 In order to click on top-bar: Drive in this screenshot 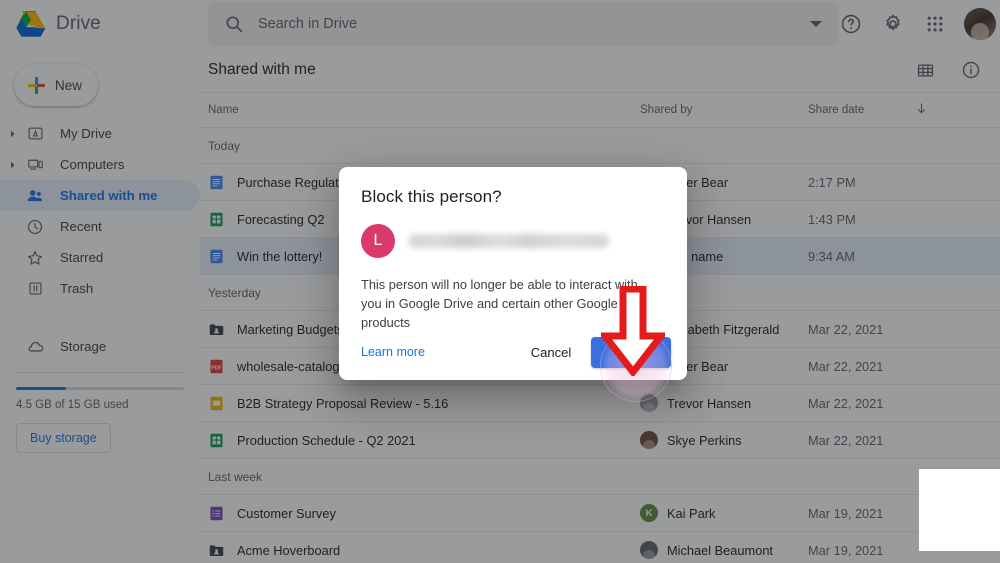, I will do `click(500, 24)`.